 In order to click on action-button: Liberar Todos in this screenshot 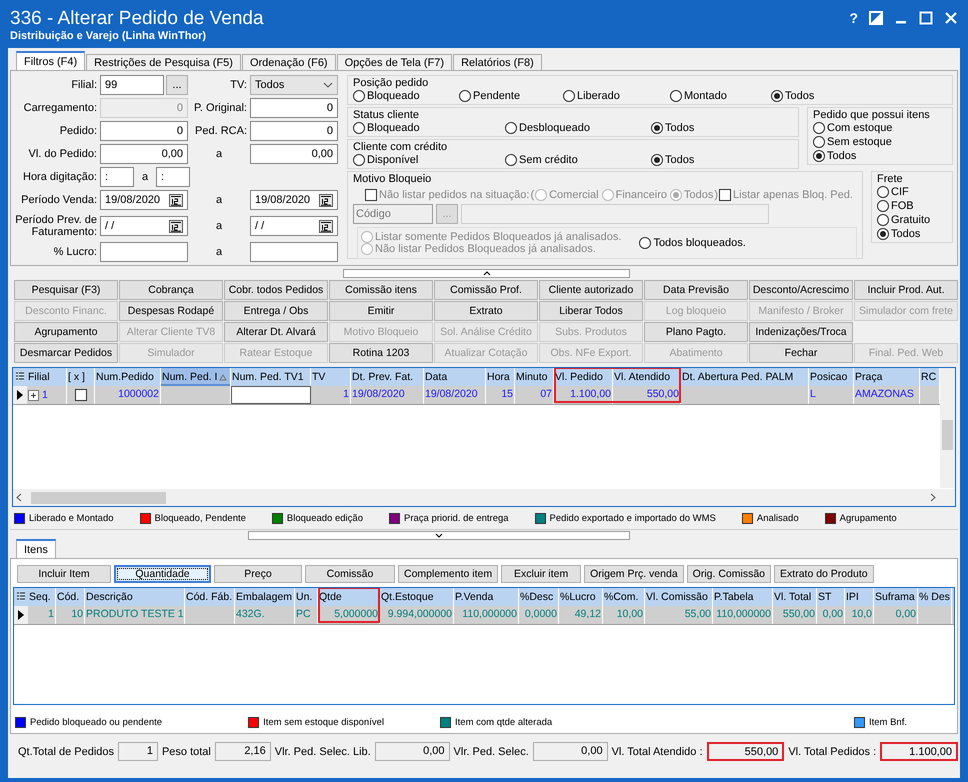, I will do `click(591, 311)`.